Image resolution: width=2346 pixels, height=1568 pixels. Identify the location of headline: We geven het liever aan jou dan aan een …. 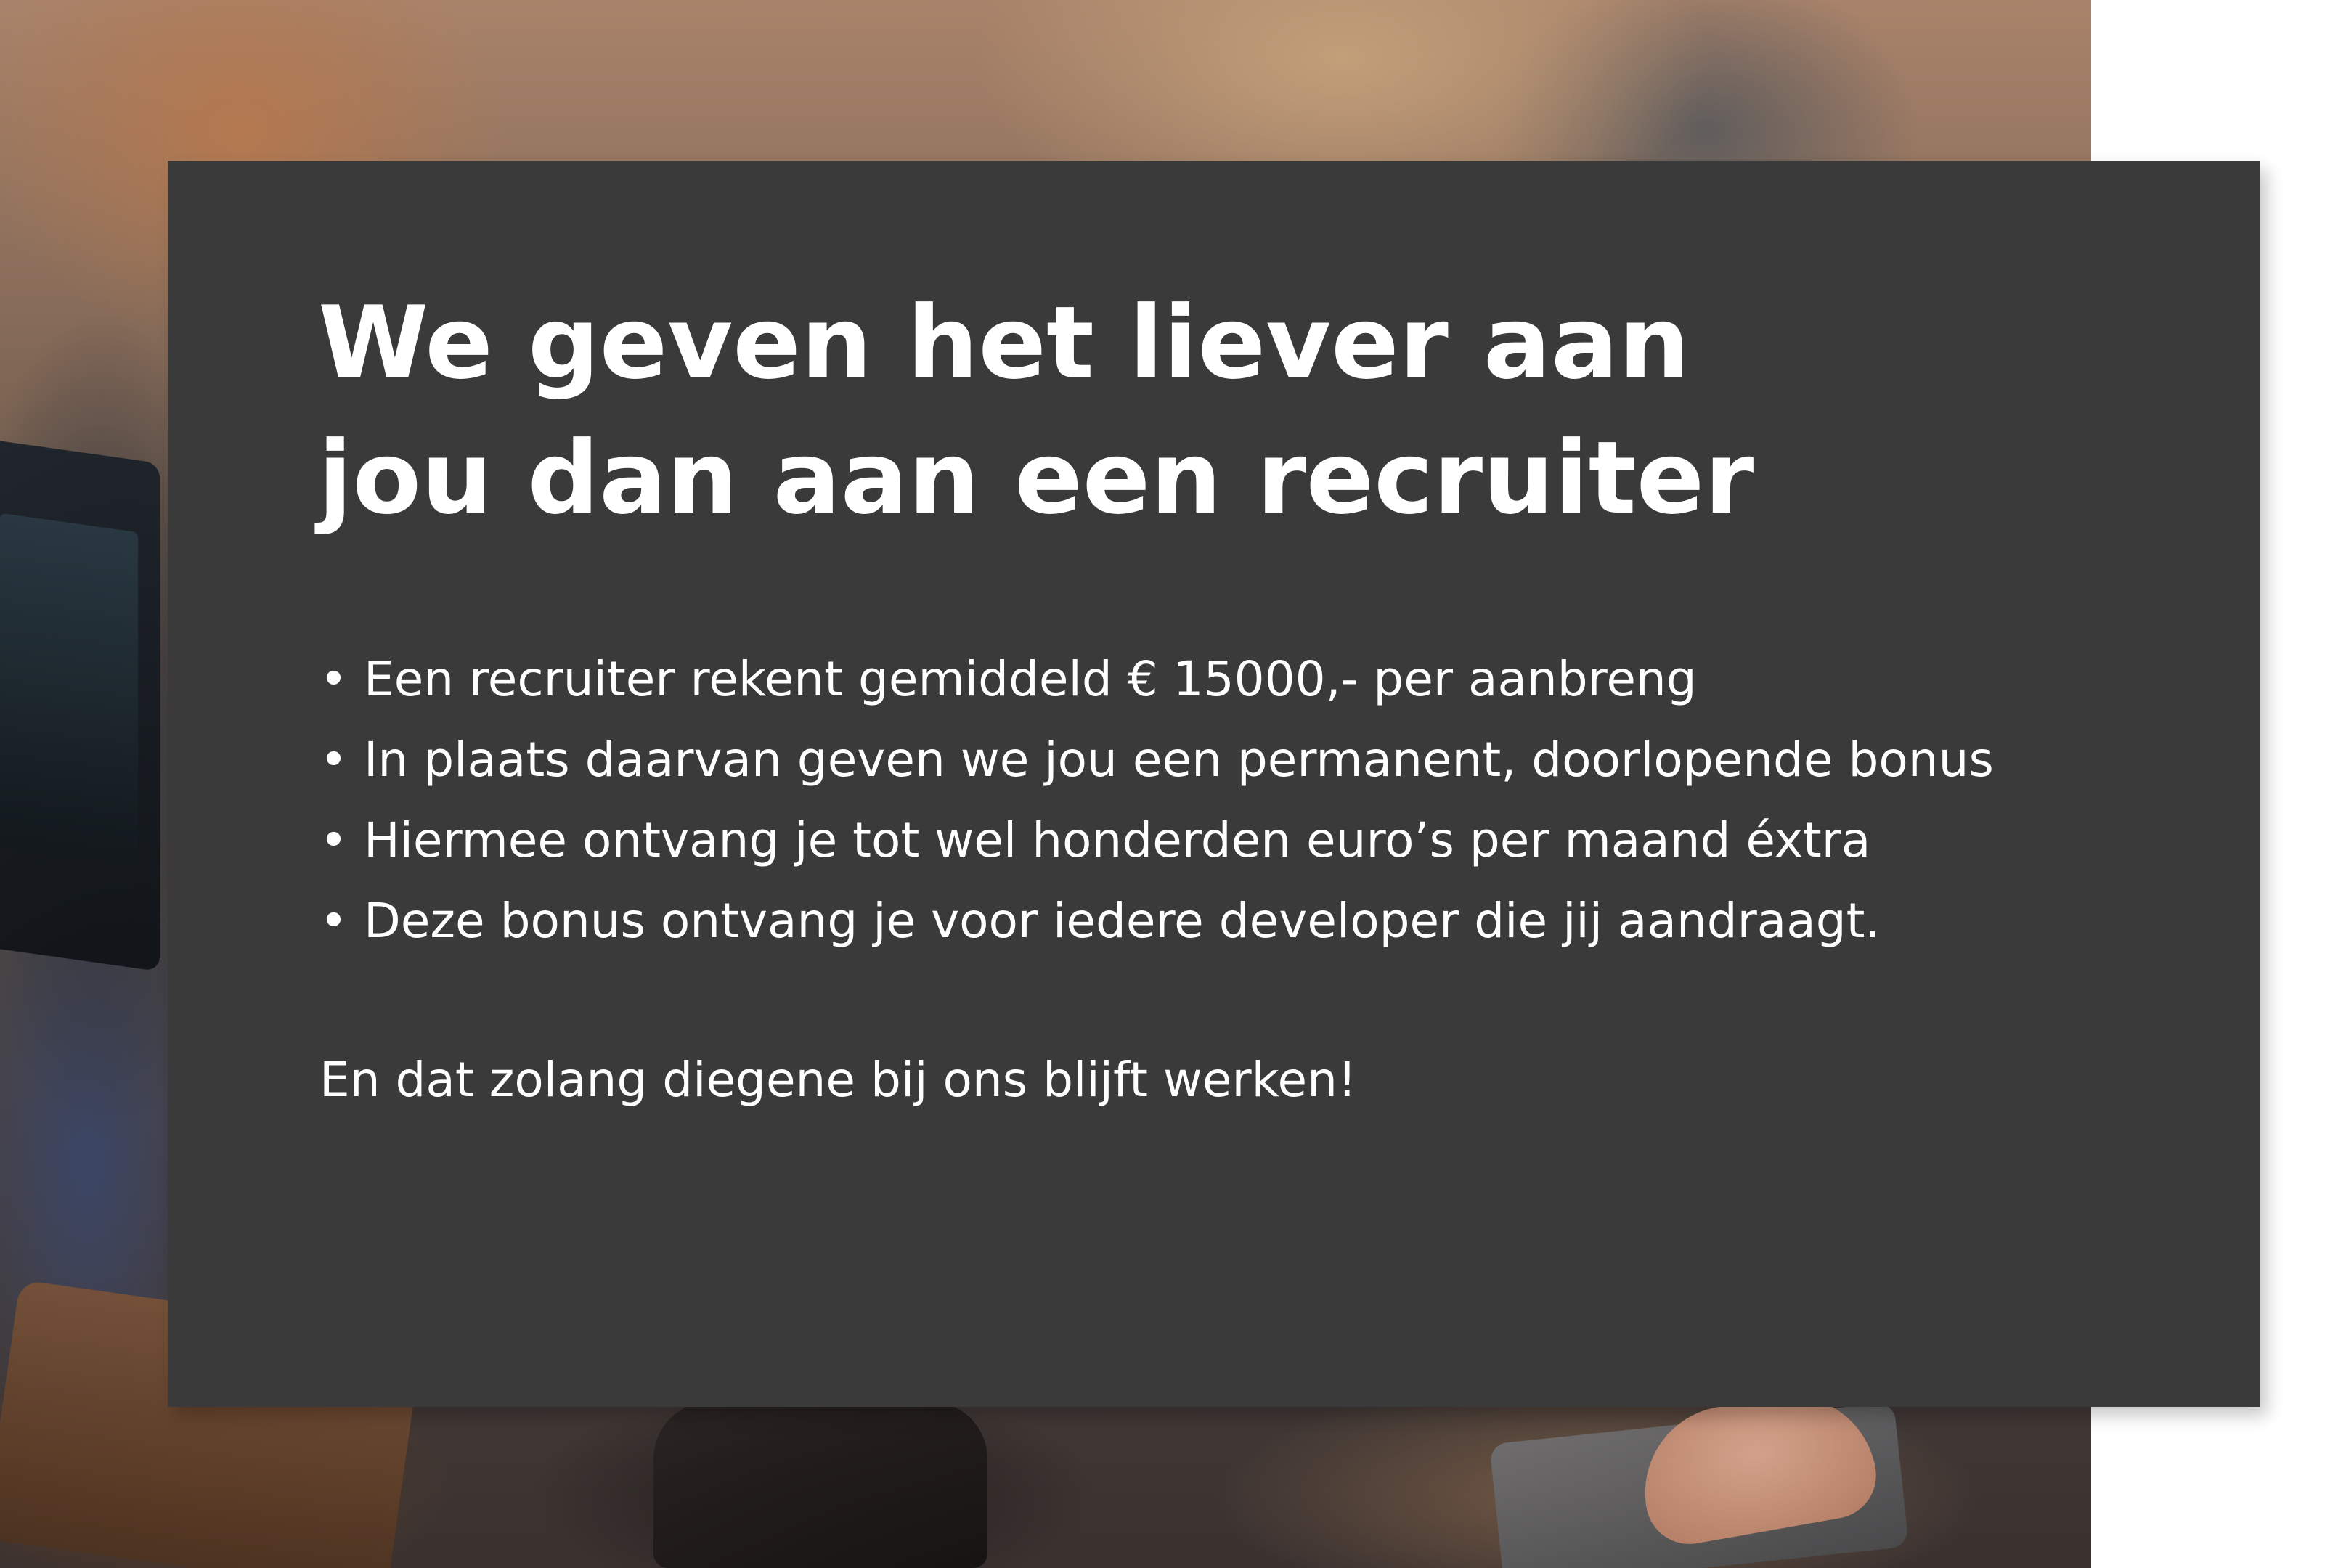
(1225, 411).